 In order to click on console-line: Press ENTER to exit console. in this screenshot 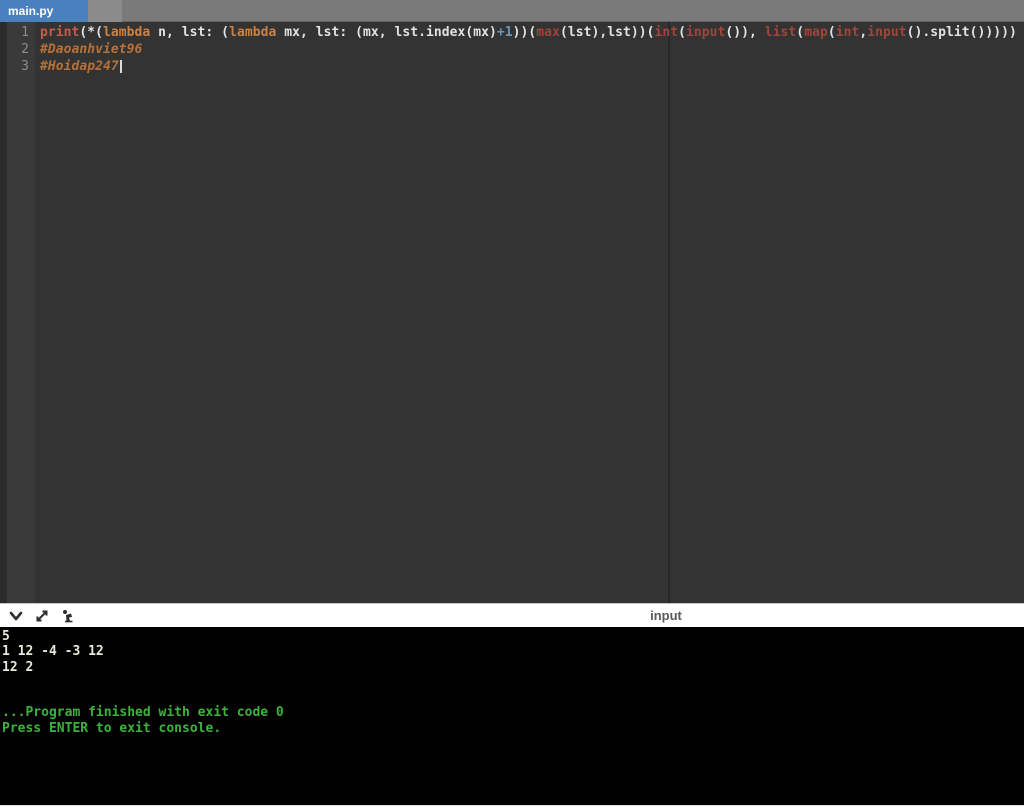, I will do `click(112, 728)`.